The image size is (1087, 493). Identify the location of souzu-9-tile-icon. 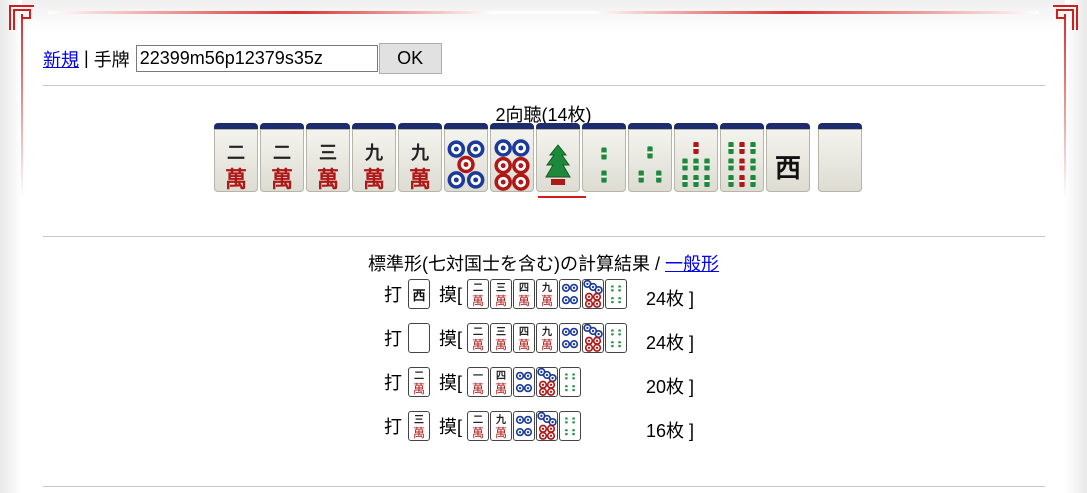
(742, 157).